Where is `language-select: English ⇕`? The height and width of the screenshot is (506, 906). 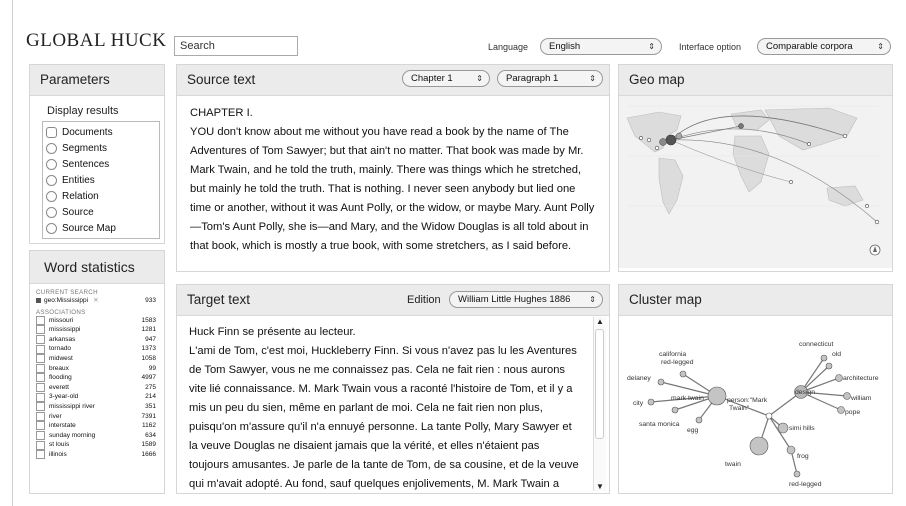
language-select: English ⇕ is located at coordinates (601, 46).